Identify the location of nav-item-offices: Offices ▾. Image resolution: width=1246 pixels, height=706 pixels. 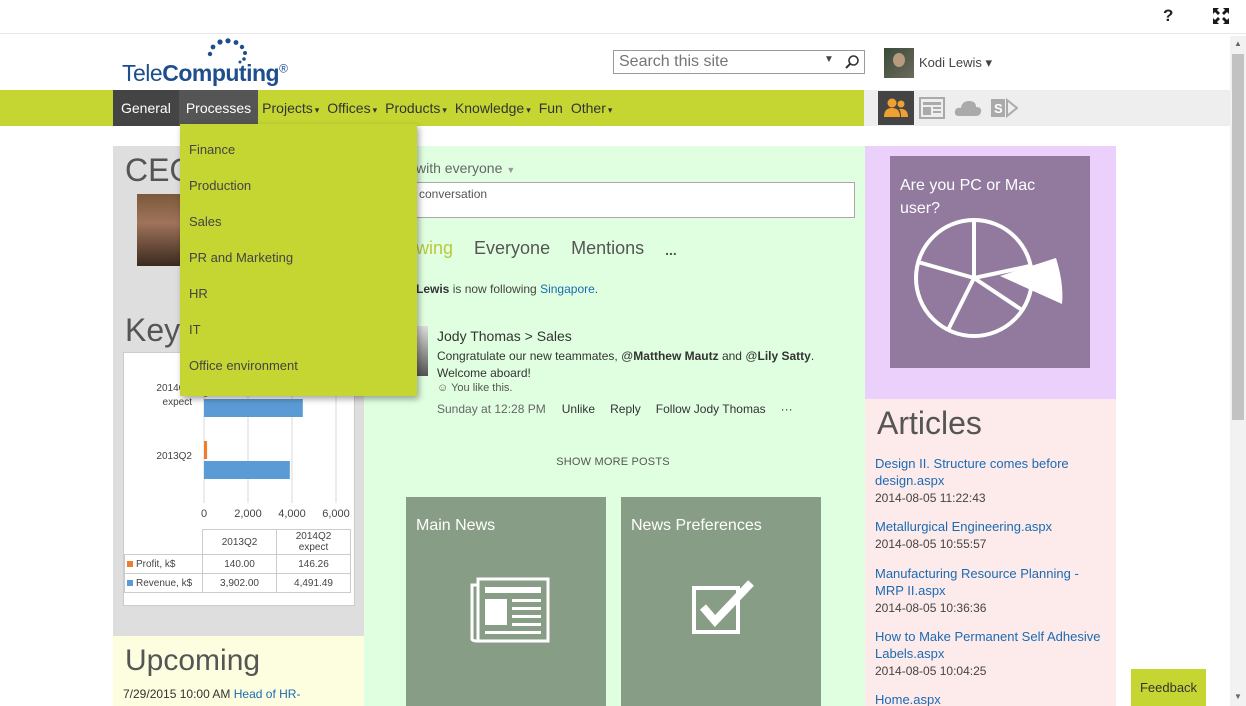
(352, 108).